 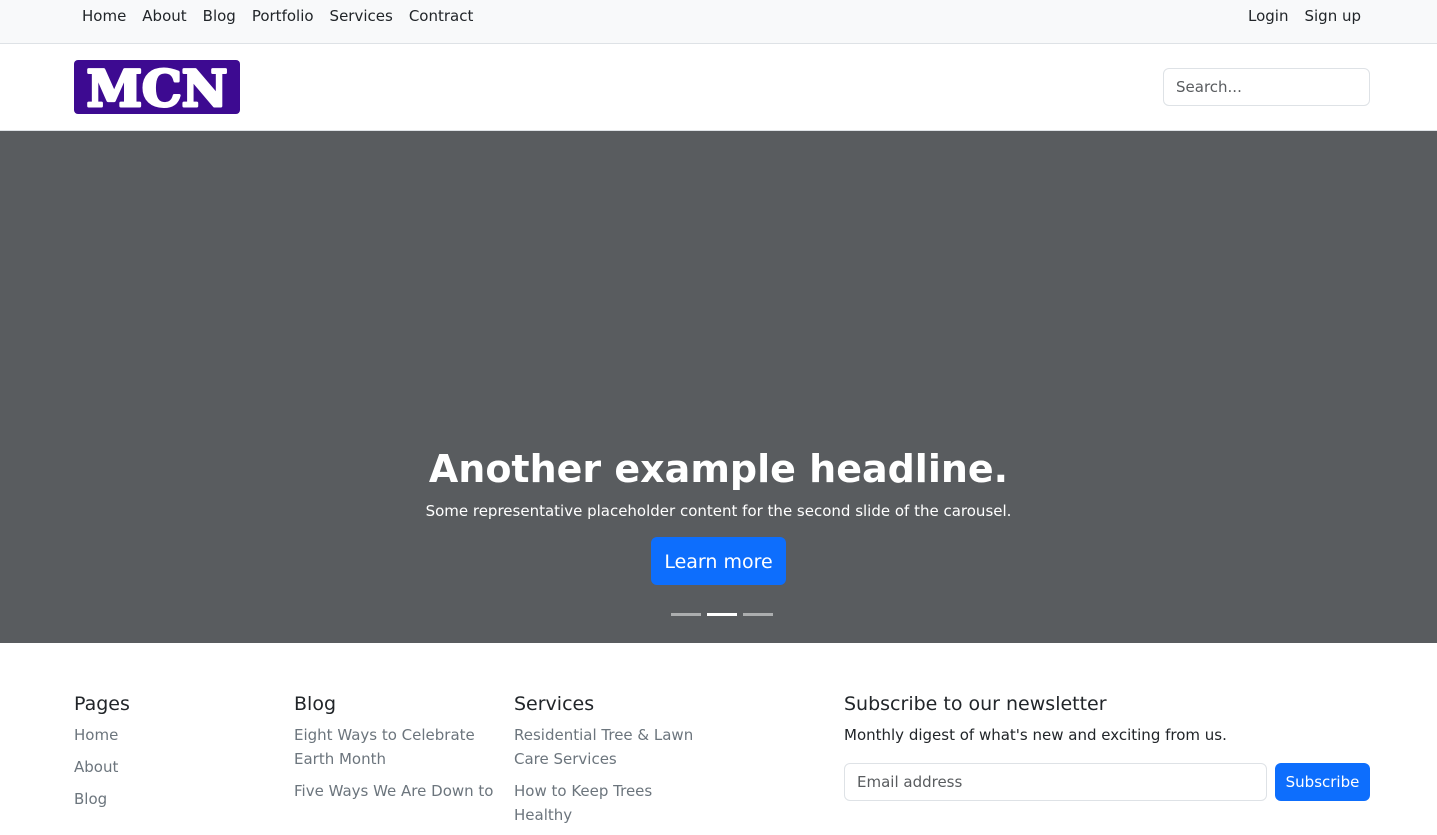 What do you see at coordinates (394, 747) in the screenshot?
I see `footer-blog-link-1: Eight Ways to Celebrate Earth Month` at bounding box center [394, 747].